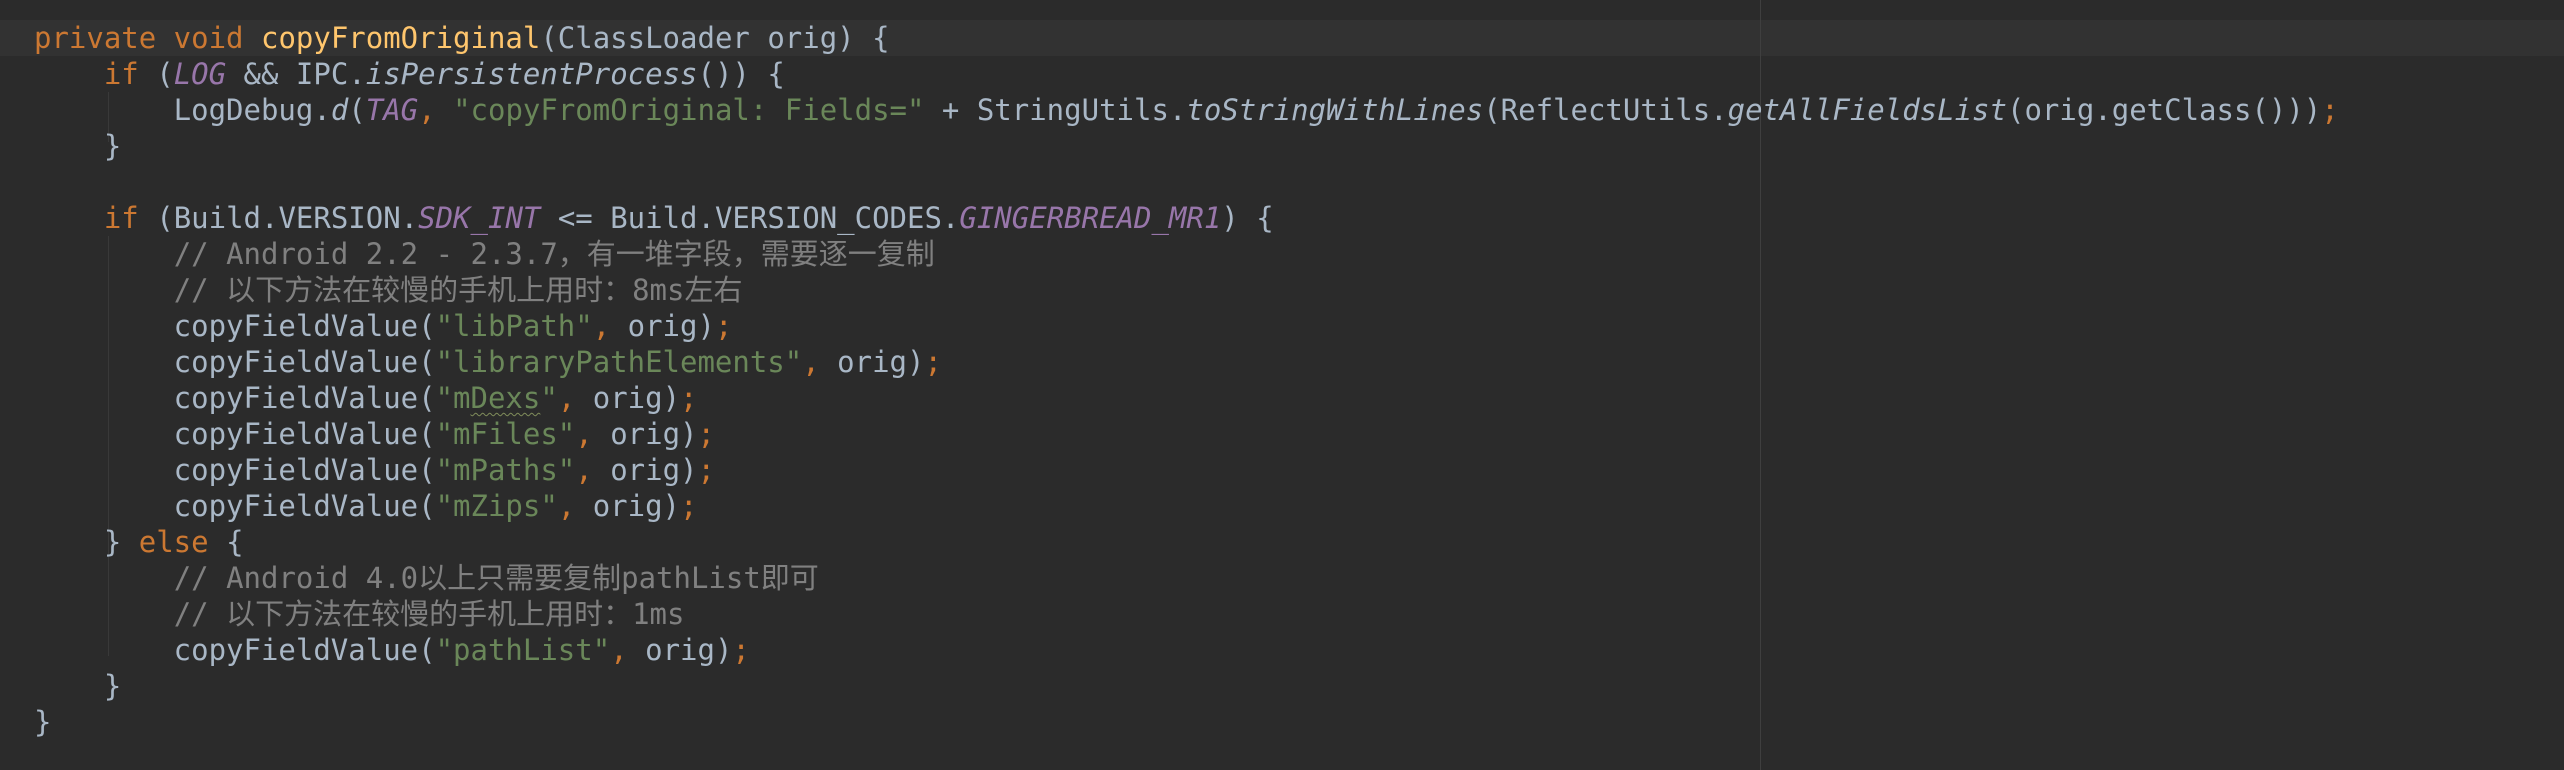  What do you see at coordinates (296, 74) in the screenshot?
I see `code-token: && IPC.` at bounding box center [296, 74].